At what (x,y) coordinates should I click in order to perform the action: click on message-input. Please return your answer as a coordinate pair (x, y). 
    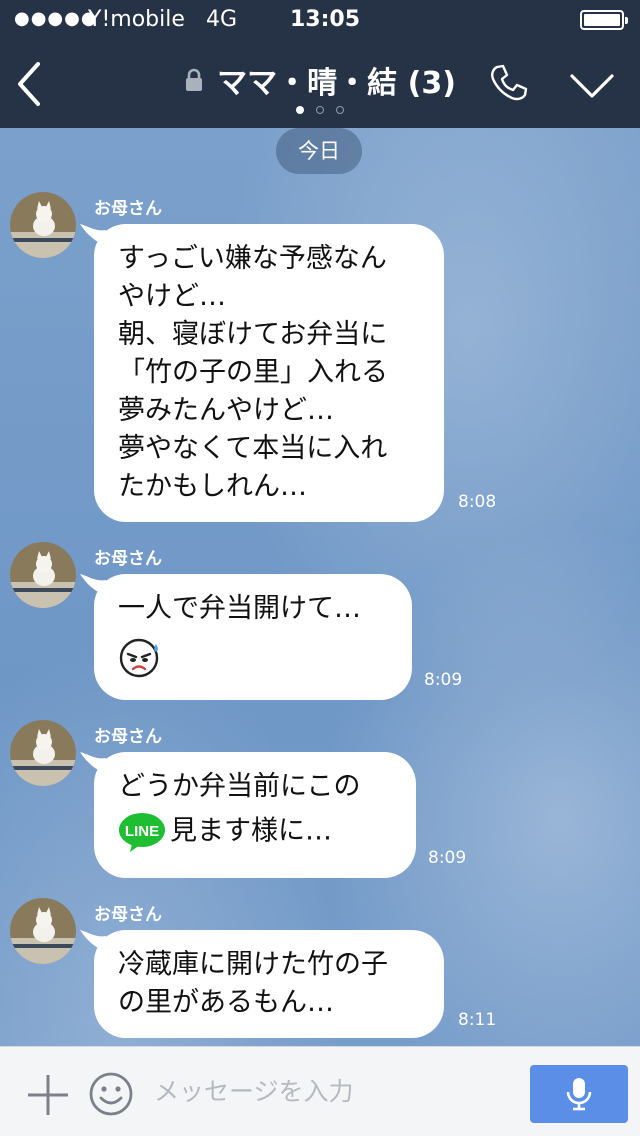
    Looking at the image, I should click on (334, 1091).